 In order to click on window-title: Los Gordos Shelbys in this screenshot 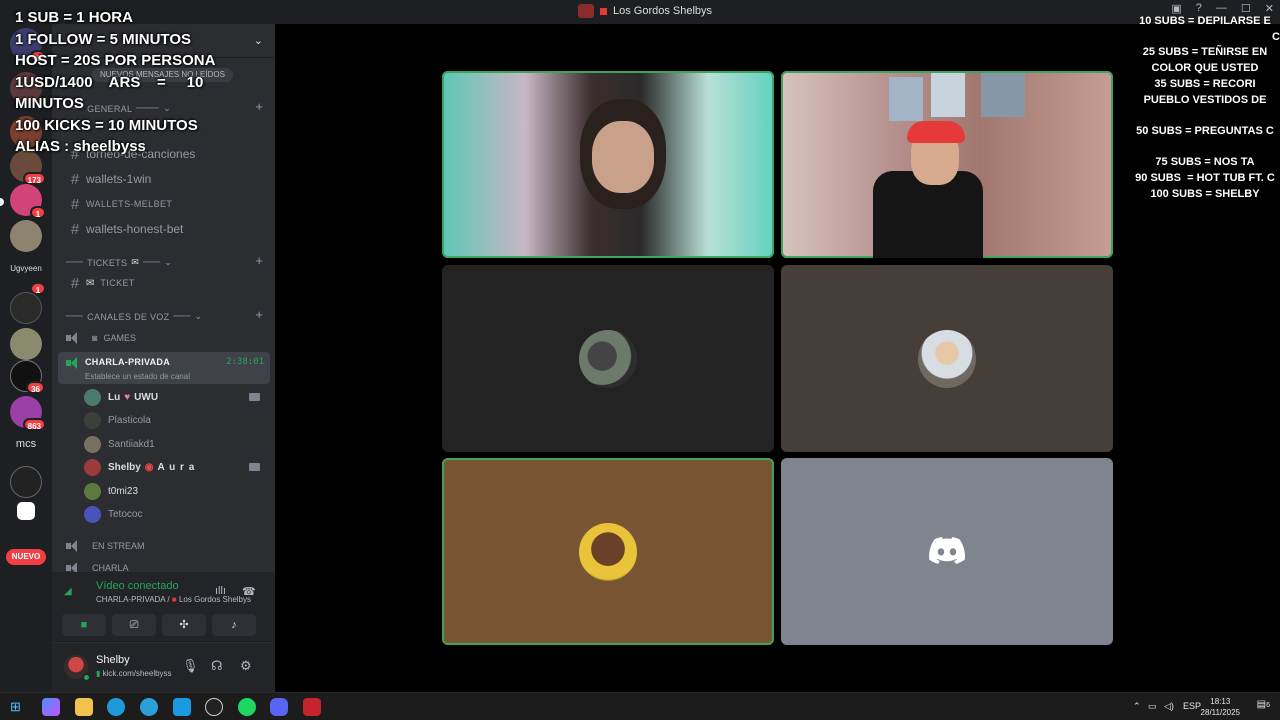, I will do `click(645, 11)`.